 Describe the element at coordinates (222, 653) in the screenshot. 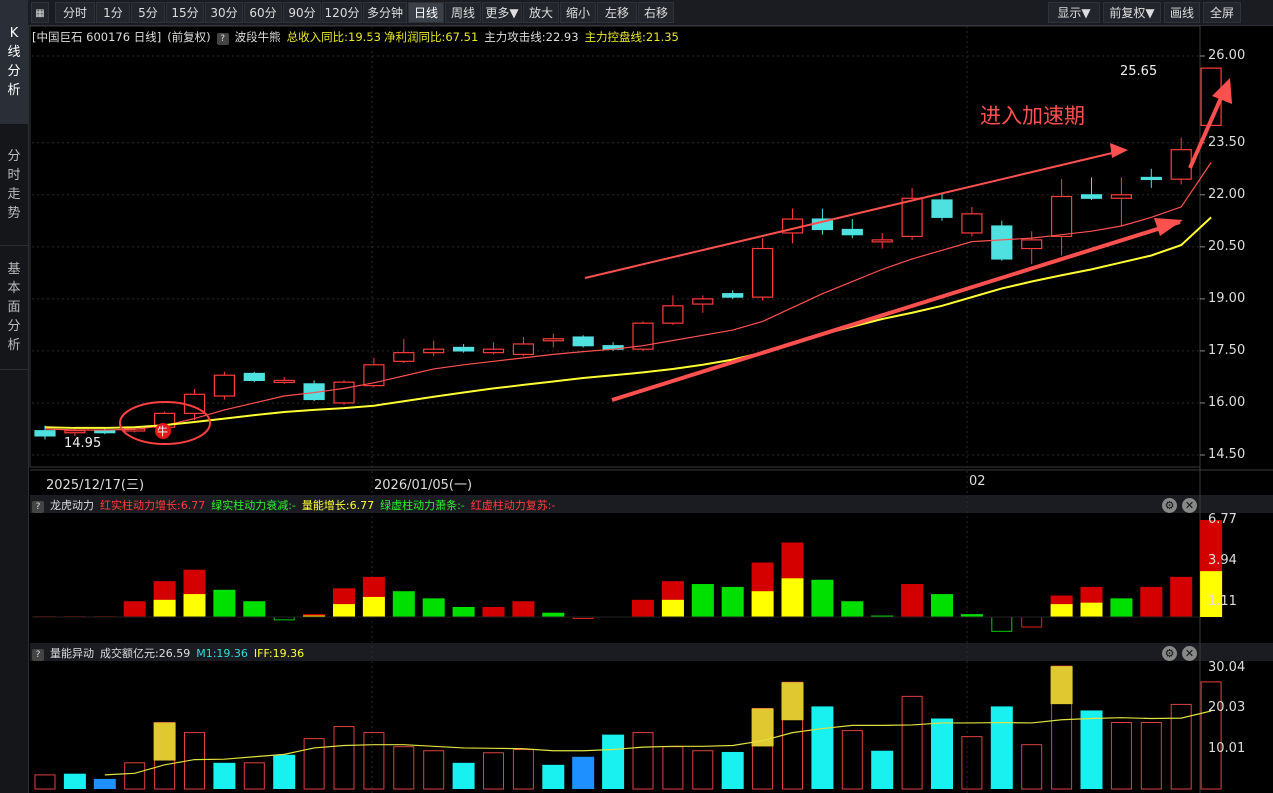

I see `panel2-l2: M1:19.36` at that location.